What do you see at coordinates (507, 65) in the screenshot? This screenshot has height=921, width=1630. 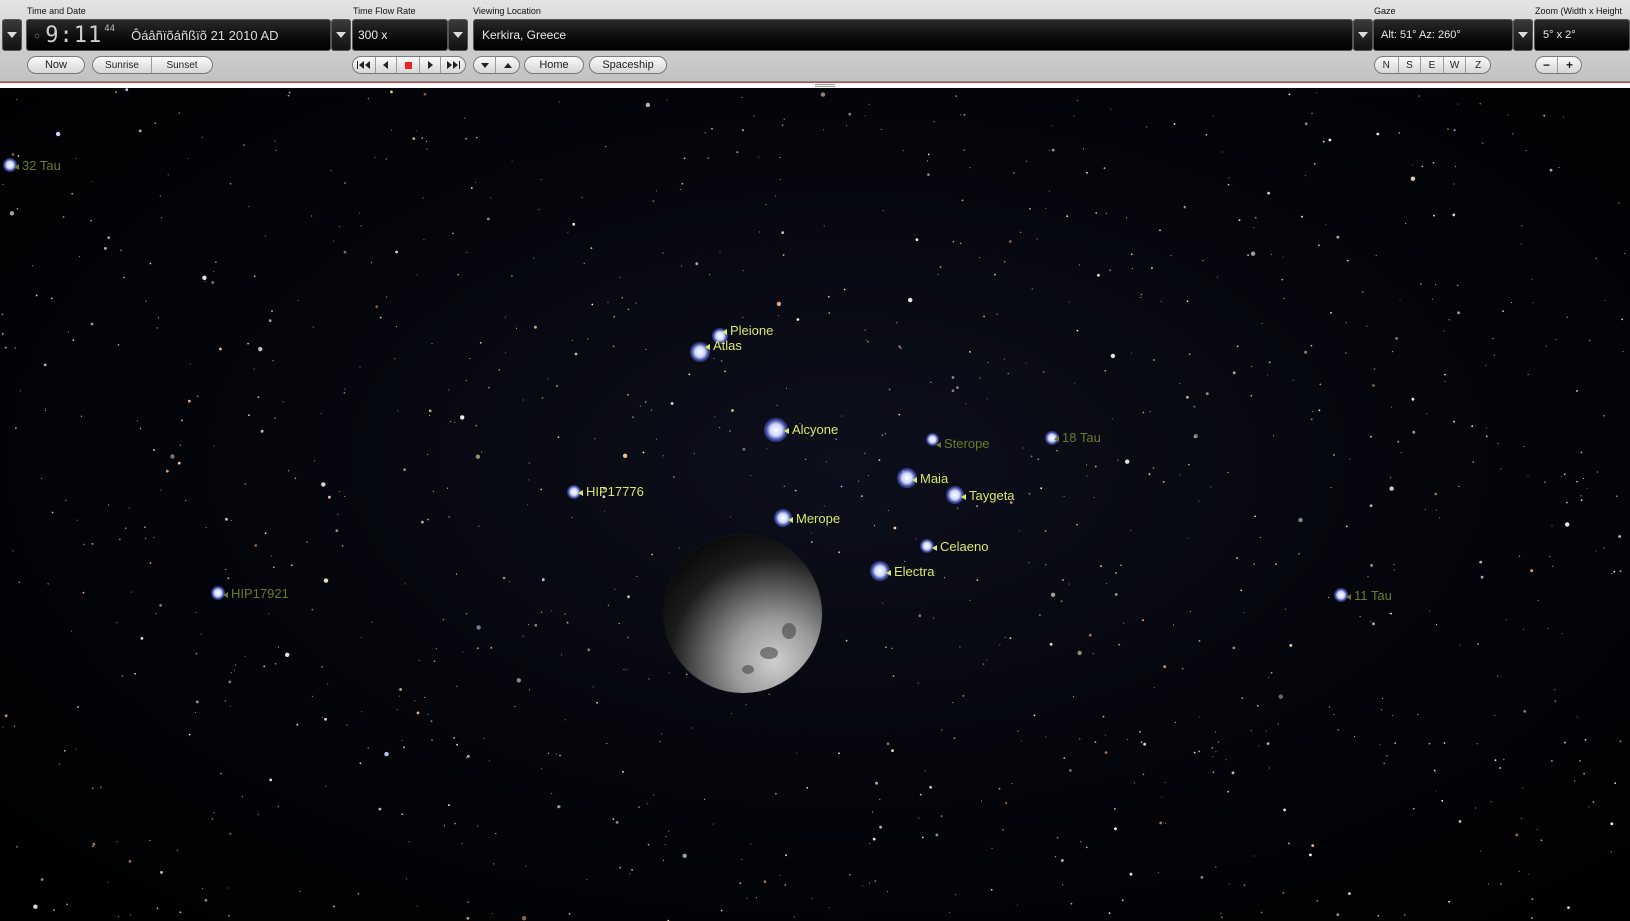 I see `location-up-button` at bounding box center [507, 65].